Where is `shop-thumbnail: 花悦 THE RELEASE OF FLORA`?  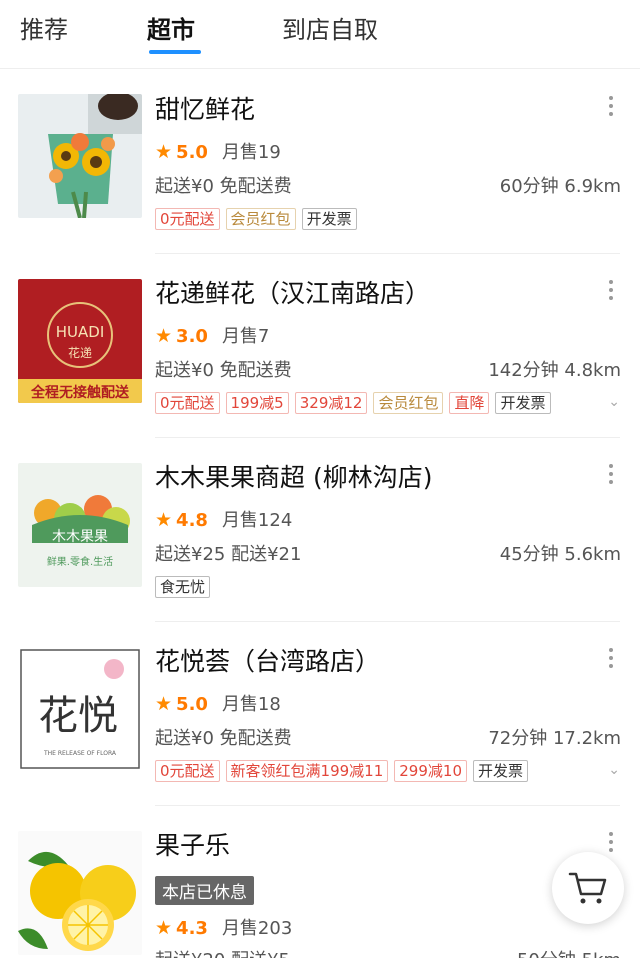 shop-thumbnail: 花悦 THE RELEASE OF FLORA is located at coordinates (80, 709).